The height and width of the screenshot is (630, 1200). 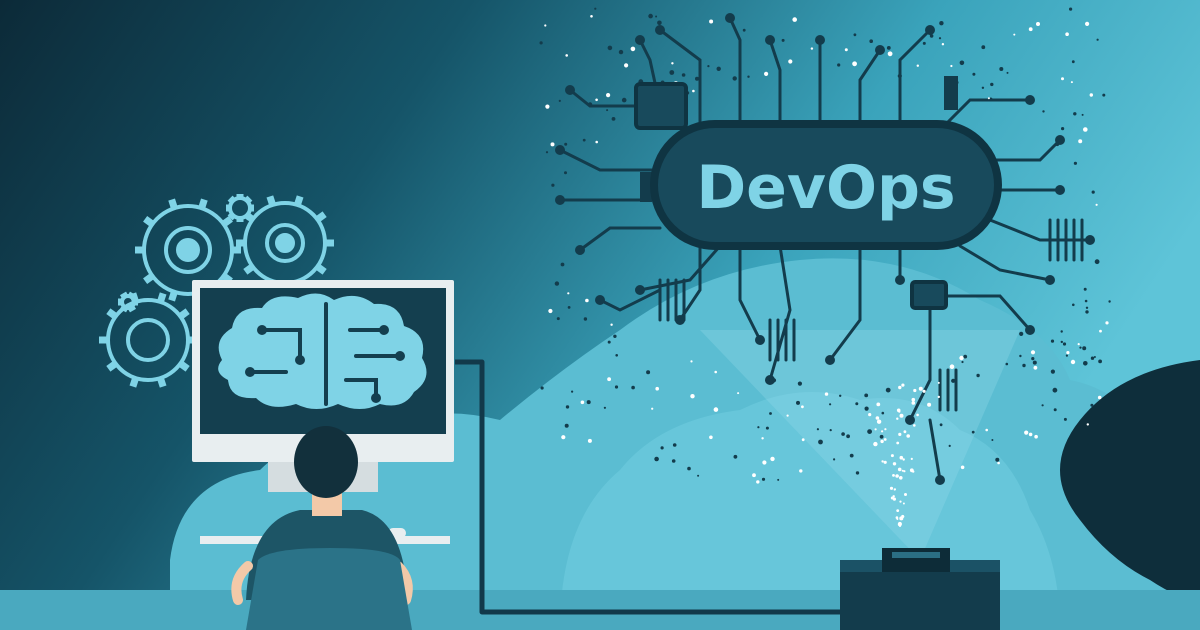 What do you see at coordinates (661, 106) in the screenshot?
I see `chip-icon-top-left` at bounding box center [661, 106].